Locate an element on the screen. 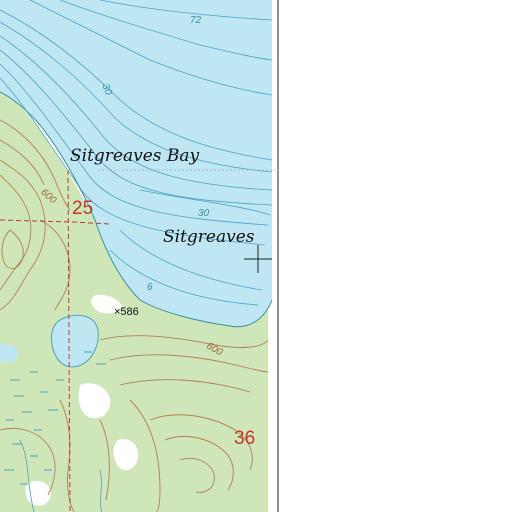  depth-label-6: 6 is located at coordinates (150, 287).